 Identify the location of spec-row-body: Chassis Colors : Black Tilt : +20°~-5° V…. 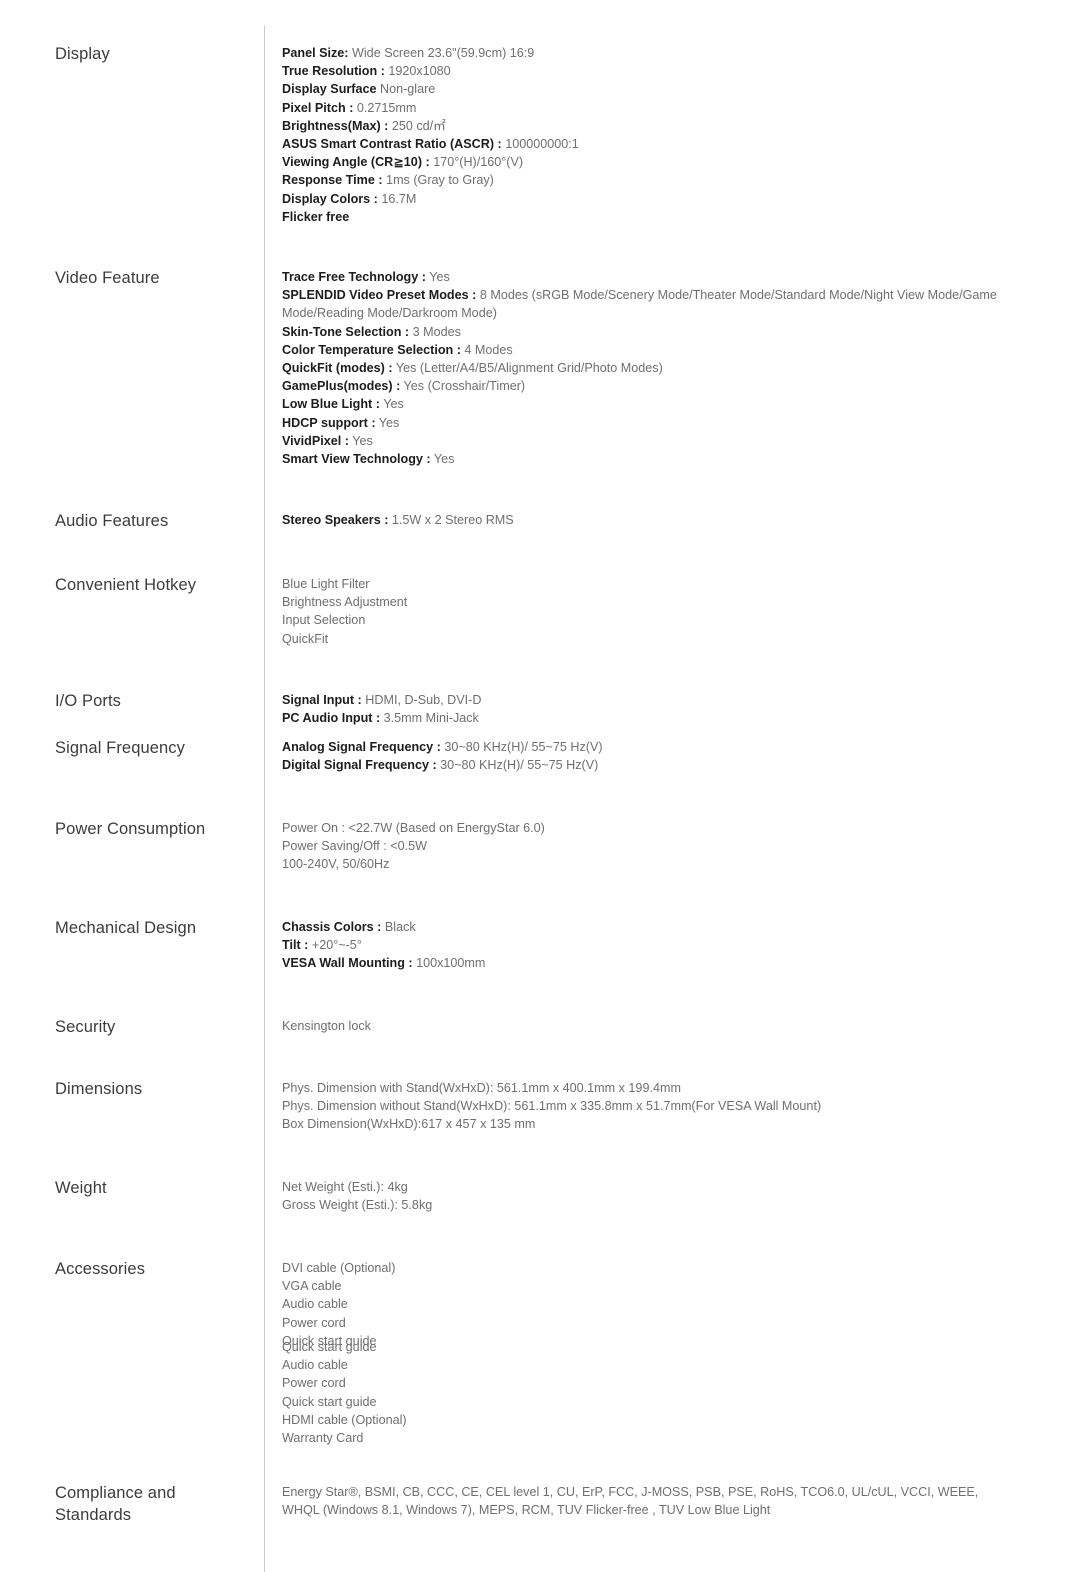
(652, 945).